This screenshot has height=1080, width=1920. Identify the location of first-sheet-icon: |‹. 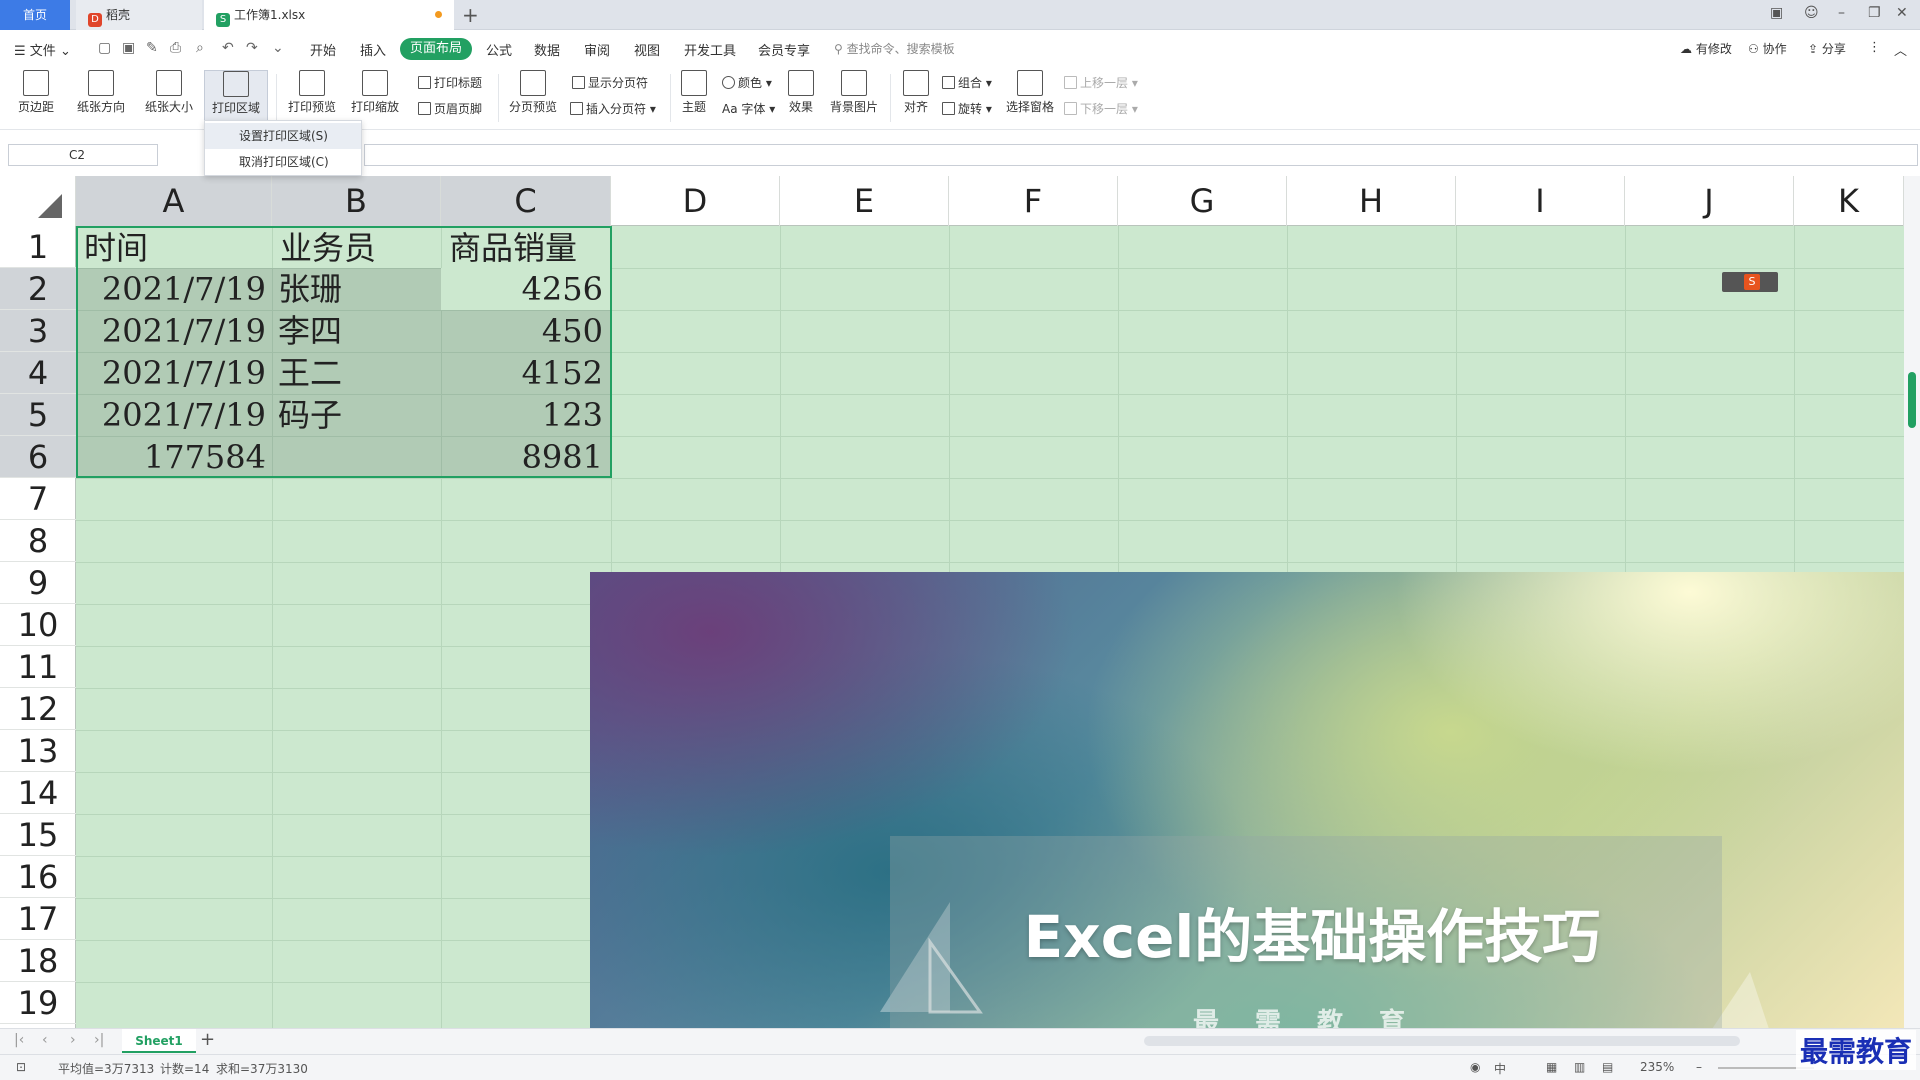
(19, 1040).